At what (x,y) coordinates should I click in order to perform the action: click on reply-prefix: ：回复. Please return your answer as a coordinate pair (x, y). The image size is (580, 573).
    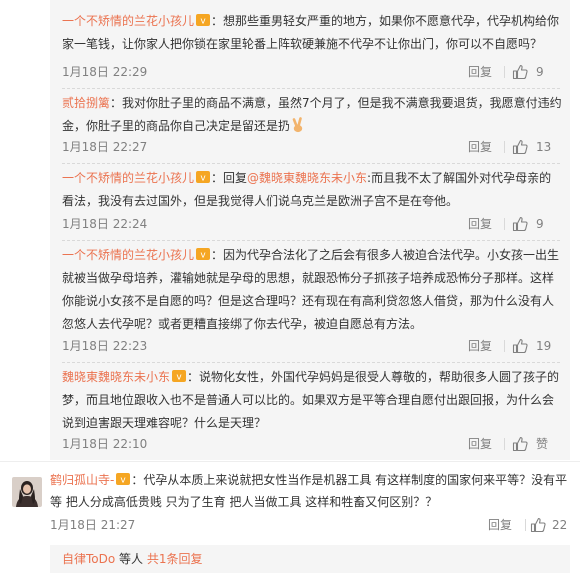
    Looking at the image, I should click on (229, 178).